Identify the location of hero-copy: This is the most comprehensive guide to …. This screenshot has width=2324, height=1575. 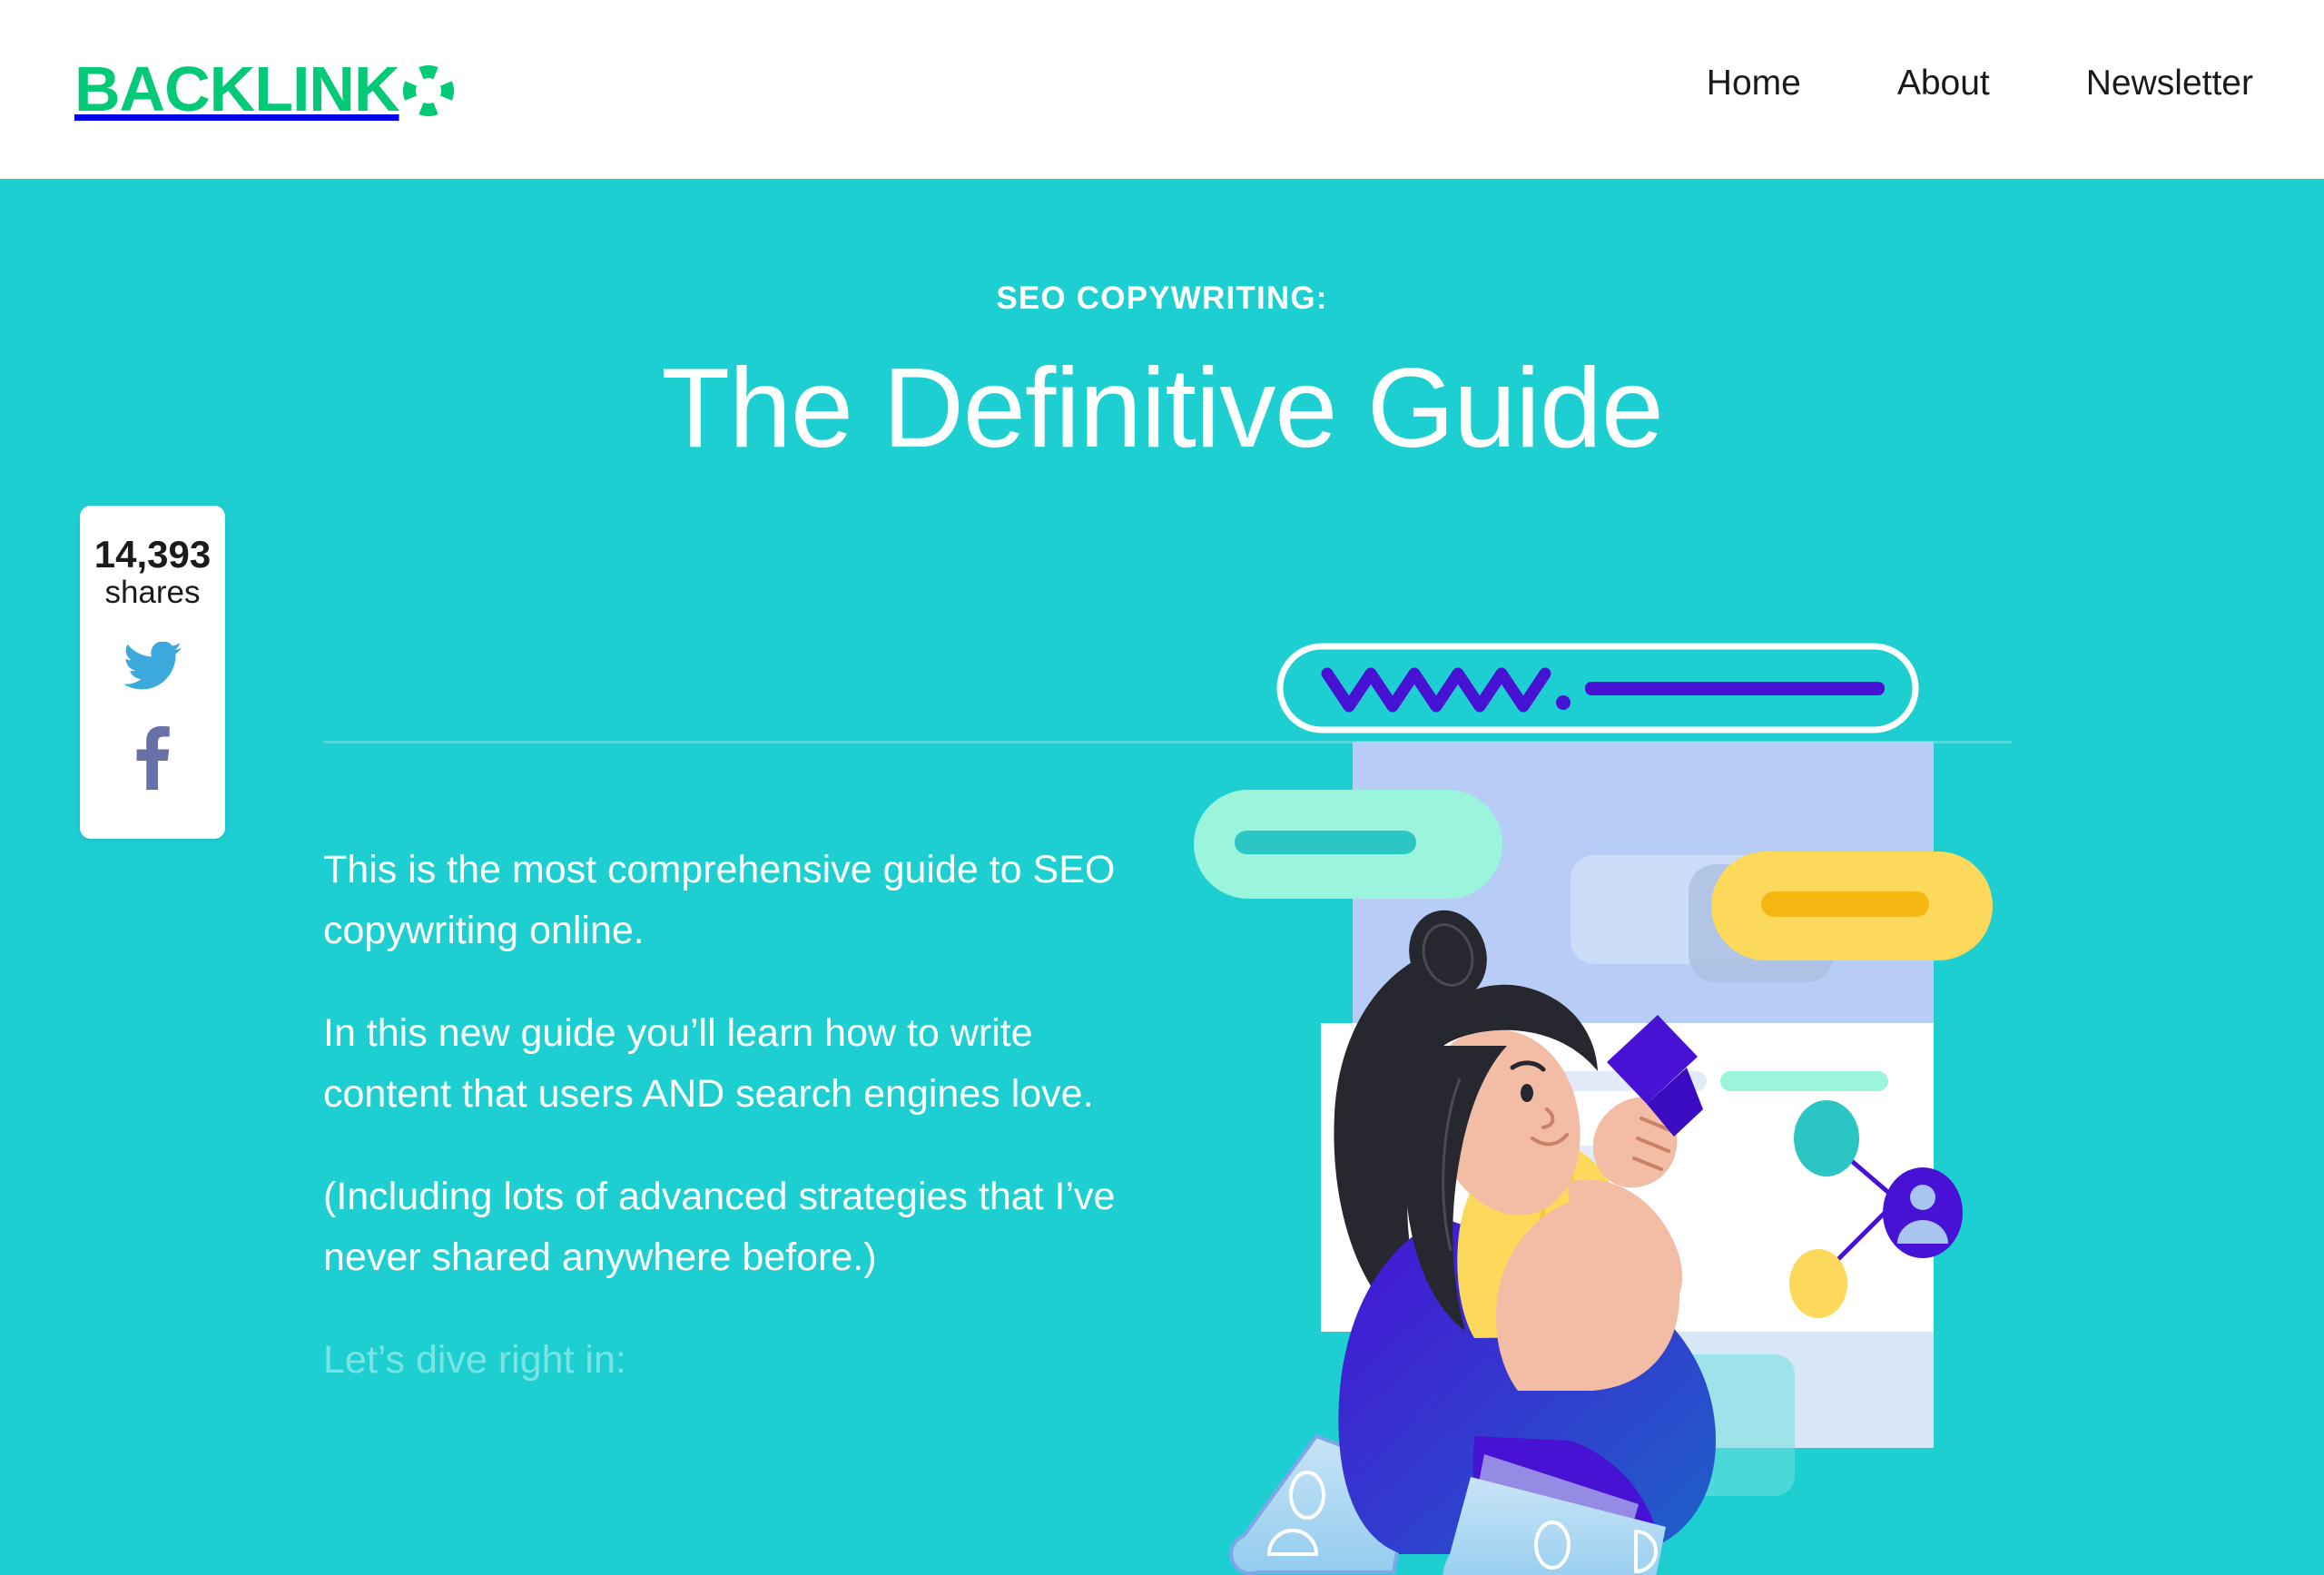
(736, 1116).